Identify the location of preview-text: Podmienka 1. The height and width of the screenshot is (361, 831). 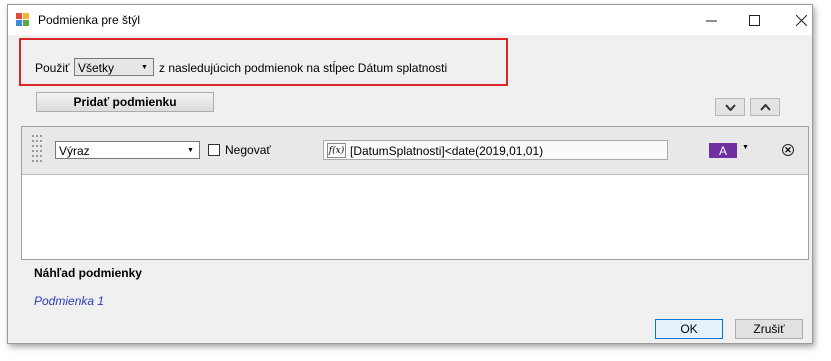
(69, 301).